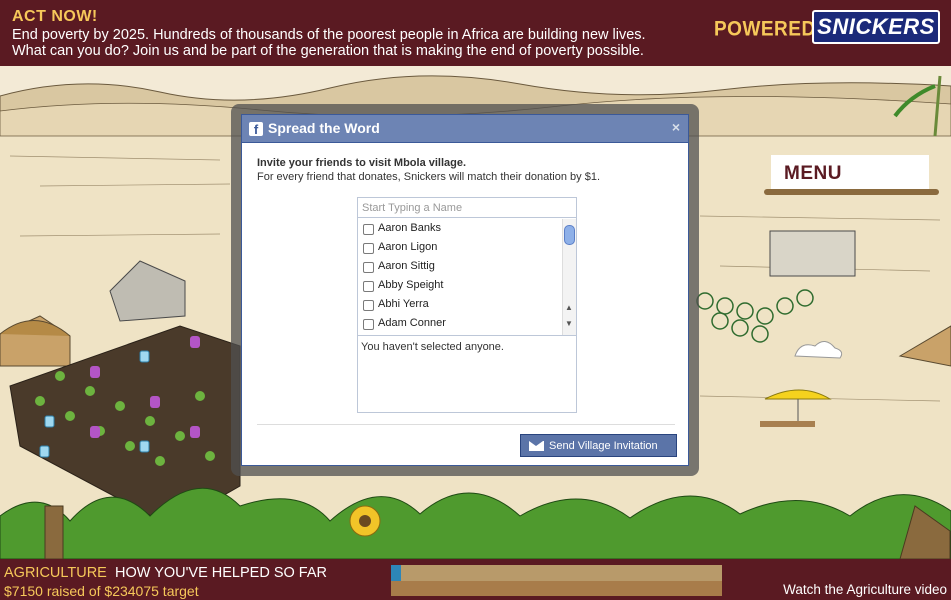 The height and width of the screenshot is (600, 951). Describe the element at coordinates (403, 304) in the screenshot. I see `friend-name: Abhi Yerra` at that location.